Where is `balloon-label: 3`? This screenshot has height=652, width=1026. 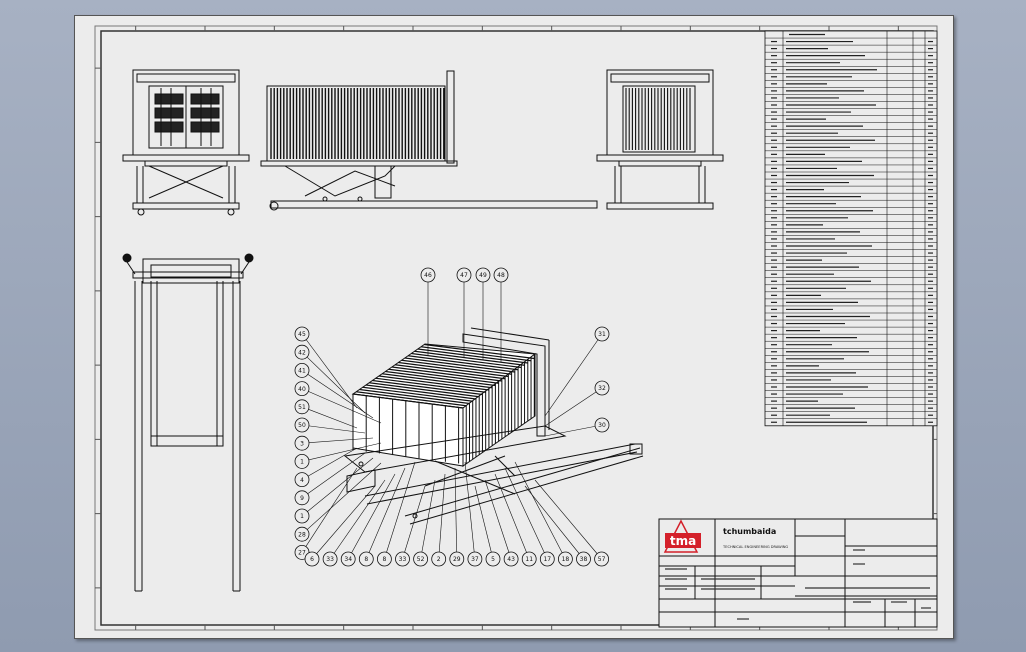 balloon-label: 3 is located at coordinates (302, 443).